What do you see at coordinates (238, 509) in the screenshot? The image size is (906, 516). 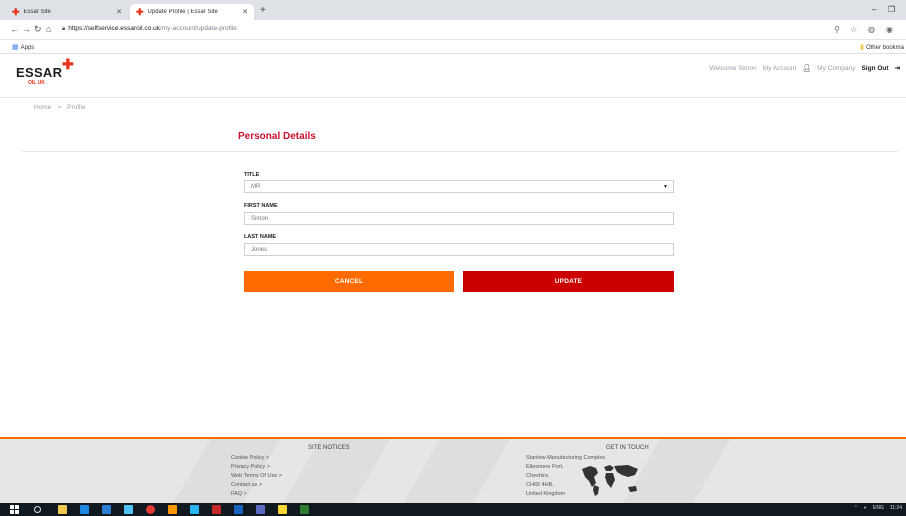 I see `word-taskbar-icon` at bounding box center [238, 509].